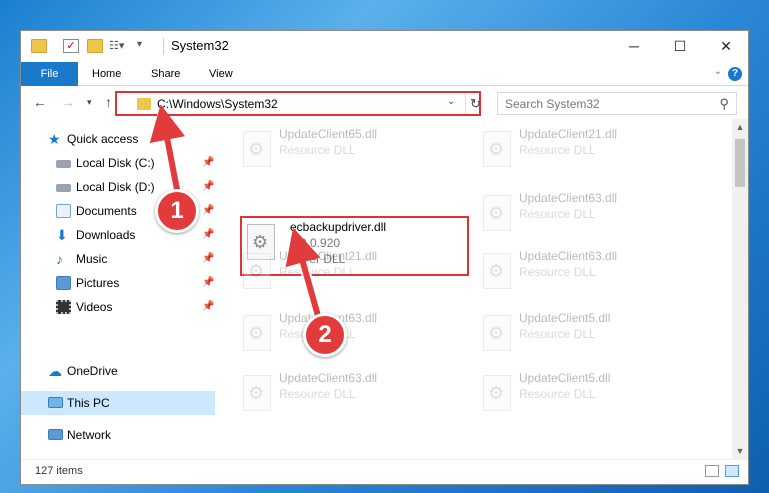 This screenshot has height=493, width=769. What do you see at coordinates (106, 211) in the screenshot?
I see `sidebar-item-label: Documents` at bounding box center [106, 211].